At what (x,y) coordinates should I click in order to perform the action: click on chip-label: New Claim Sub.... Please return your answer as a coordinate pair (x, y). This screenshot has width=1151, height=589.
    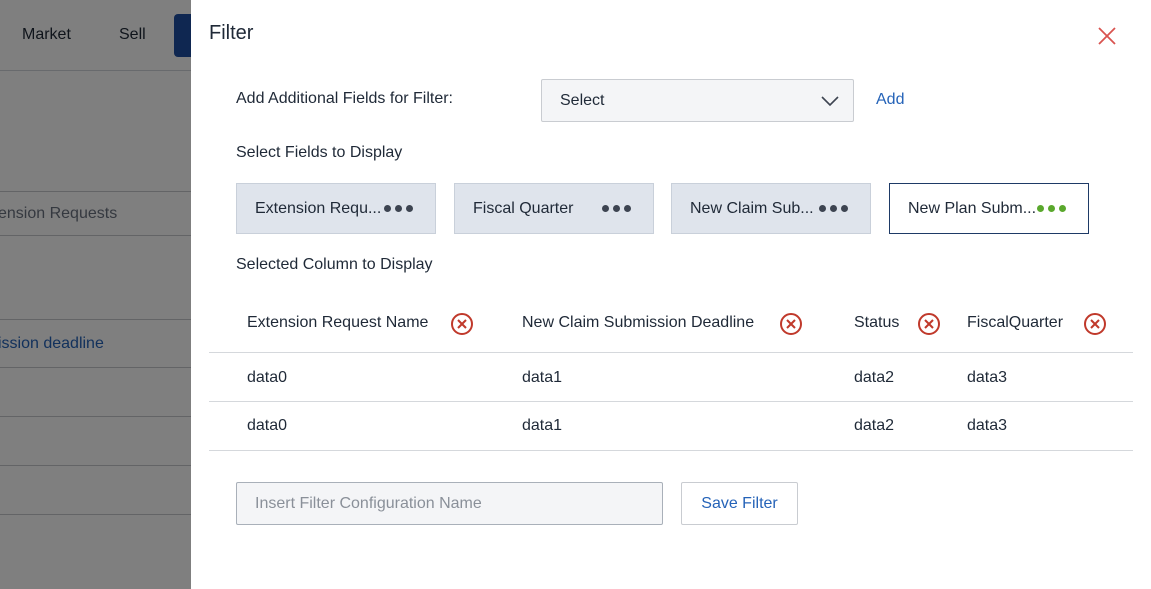
    Looking at the image, I should click on (752, 208).